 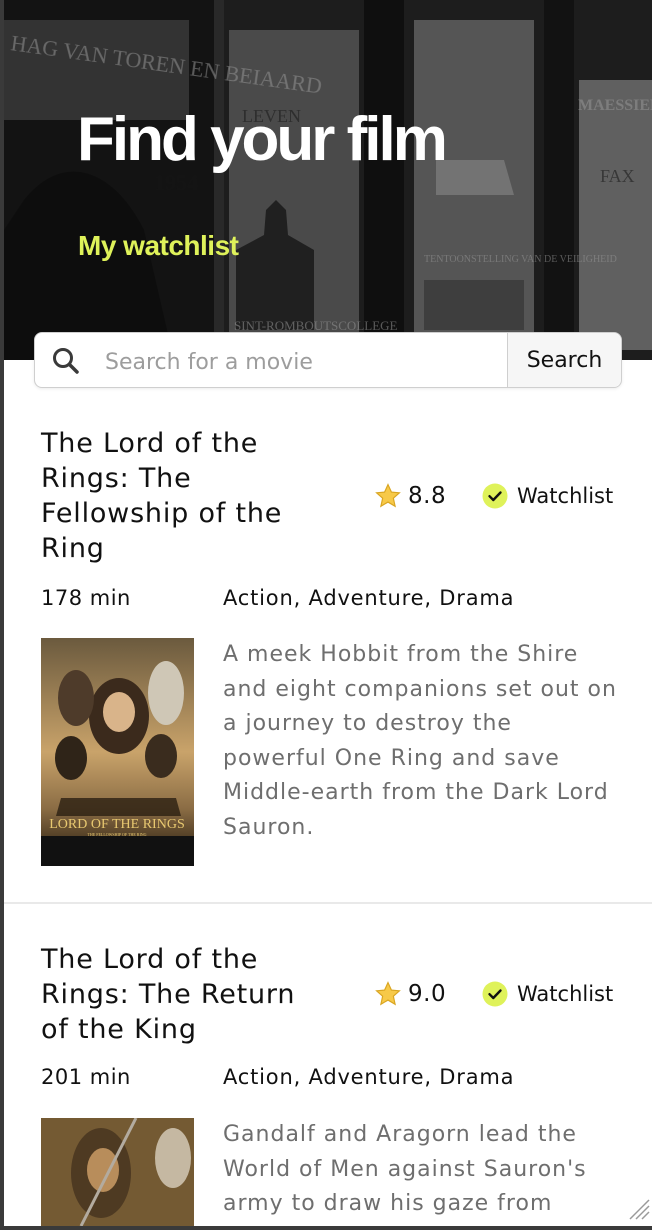 What do you see at coordinates (427, 994) in the screenshot?
I see `rating-value: 9.0` at bounding box center [427, 994].